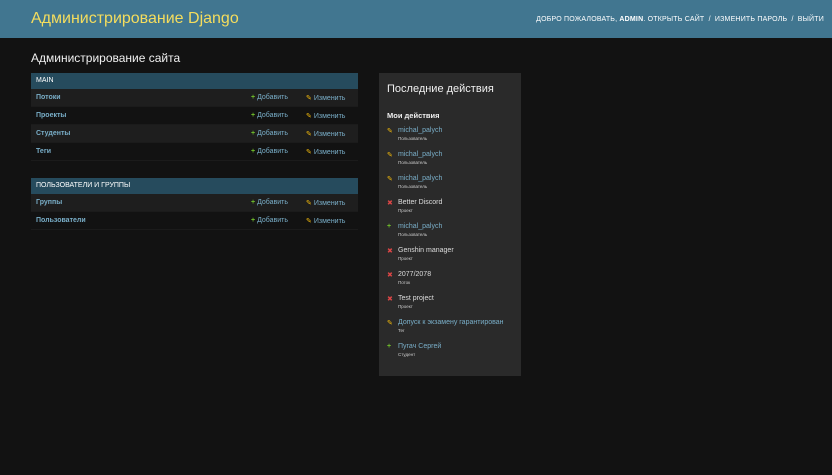 The width and height of the screenshot is (832, 475). What do you see at coordinates (141, 115) in the screenshot?
I see `model-link: Проекты` at bounding box center [141, 115].